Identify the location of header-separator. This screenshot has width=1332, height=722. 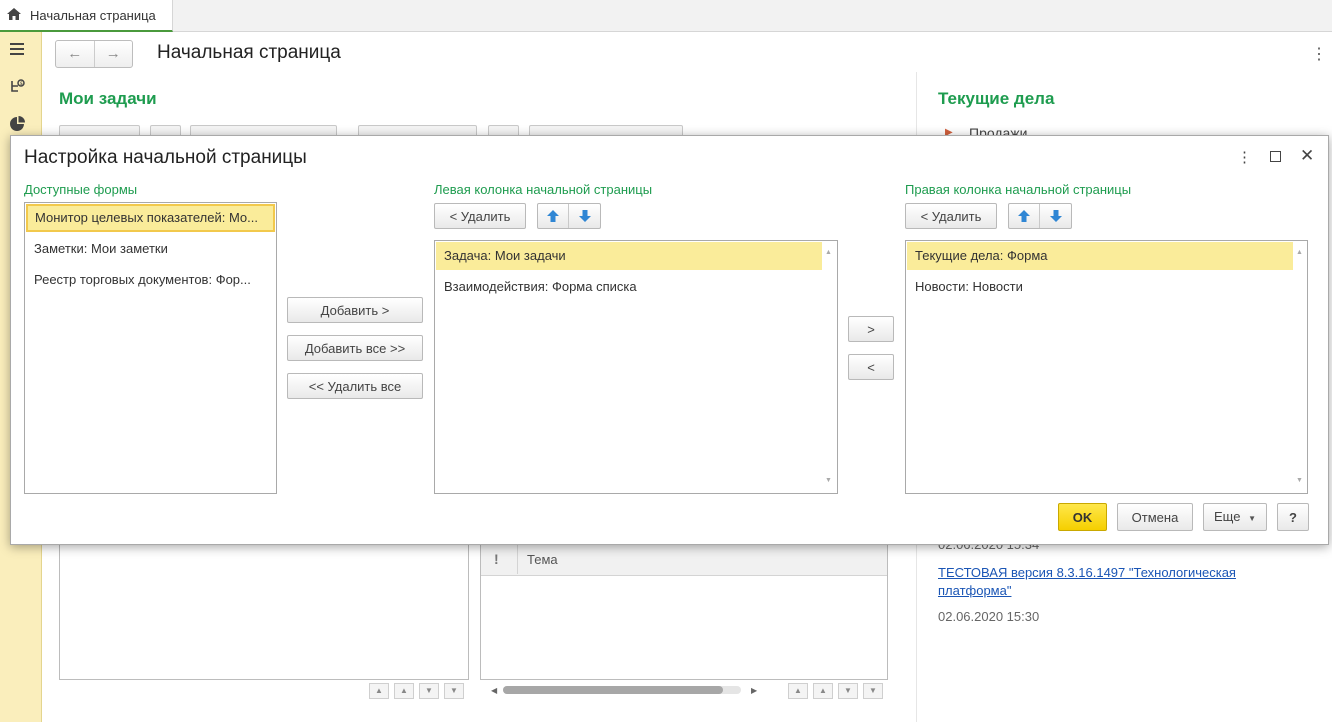
(517, 559).